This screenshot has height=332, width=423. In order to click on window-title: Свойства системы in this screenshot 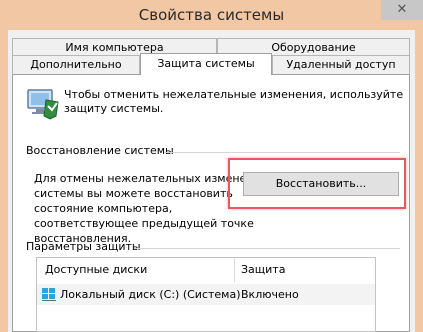, I will do `click(211, 15)`.